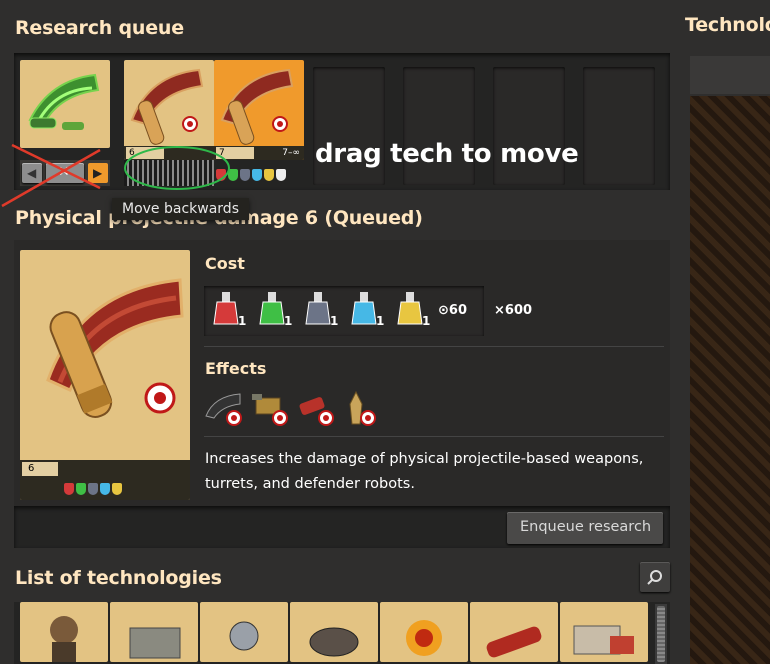 Image resolution: width=770 pixels, height=664 pixels. I want to click on queue-slot-empty, so click(619, 126).